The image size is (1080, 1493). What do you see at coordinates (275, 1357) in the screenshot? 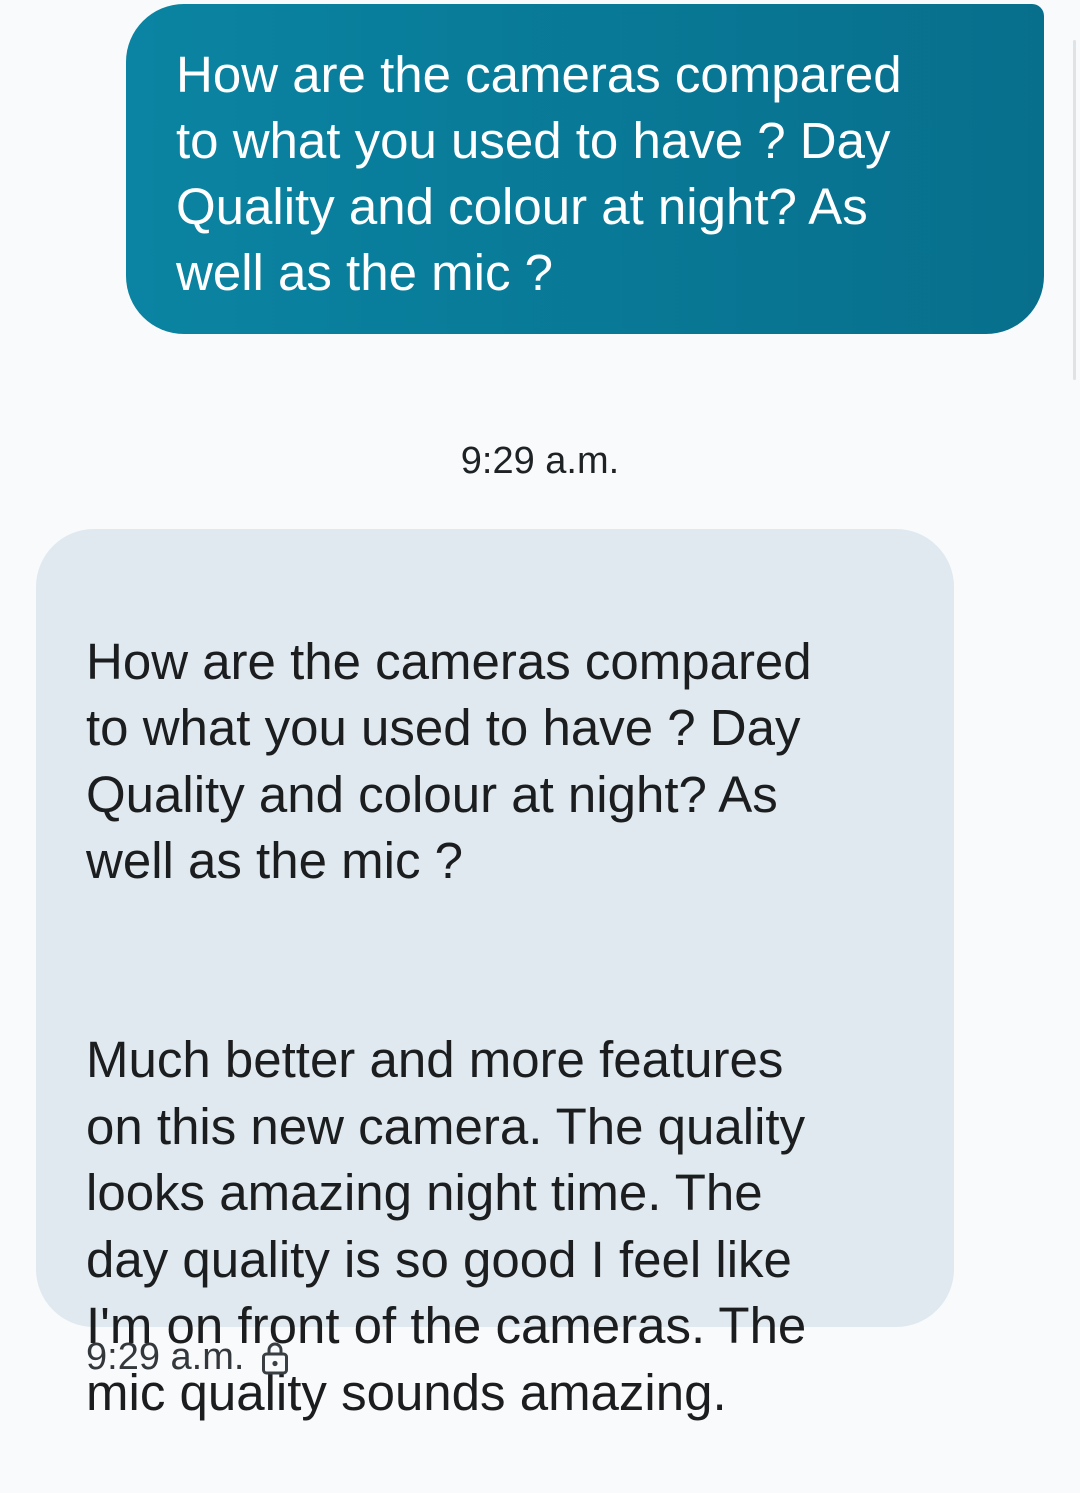
I see `lock-icon` at bounding box center [275, 1357].